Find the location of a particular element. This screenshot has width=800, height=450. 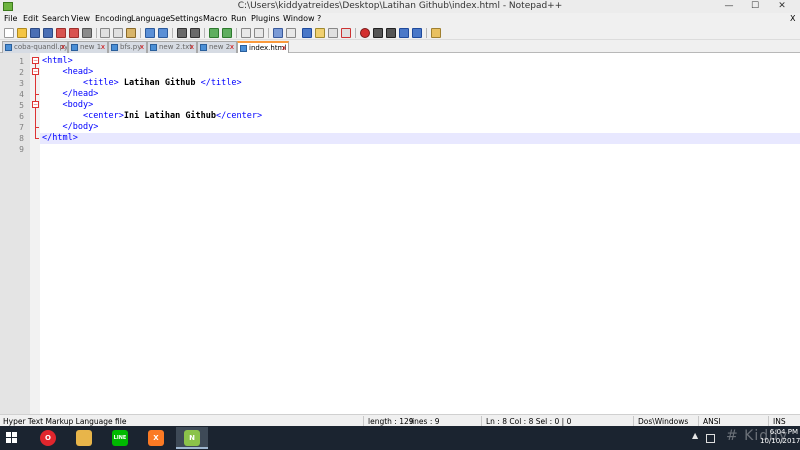

status-file-type: Hyper Text Markup Language file is located at coordinates (65, 421).